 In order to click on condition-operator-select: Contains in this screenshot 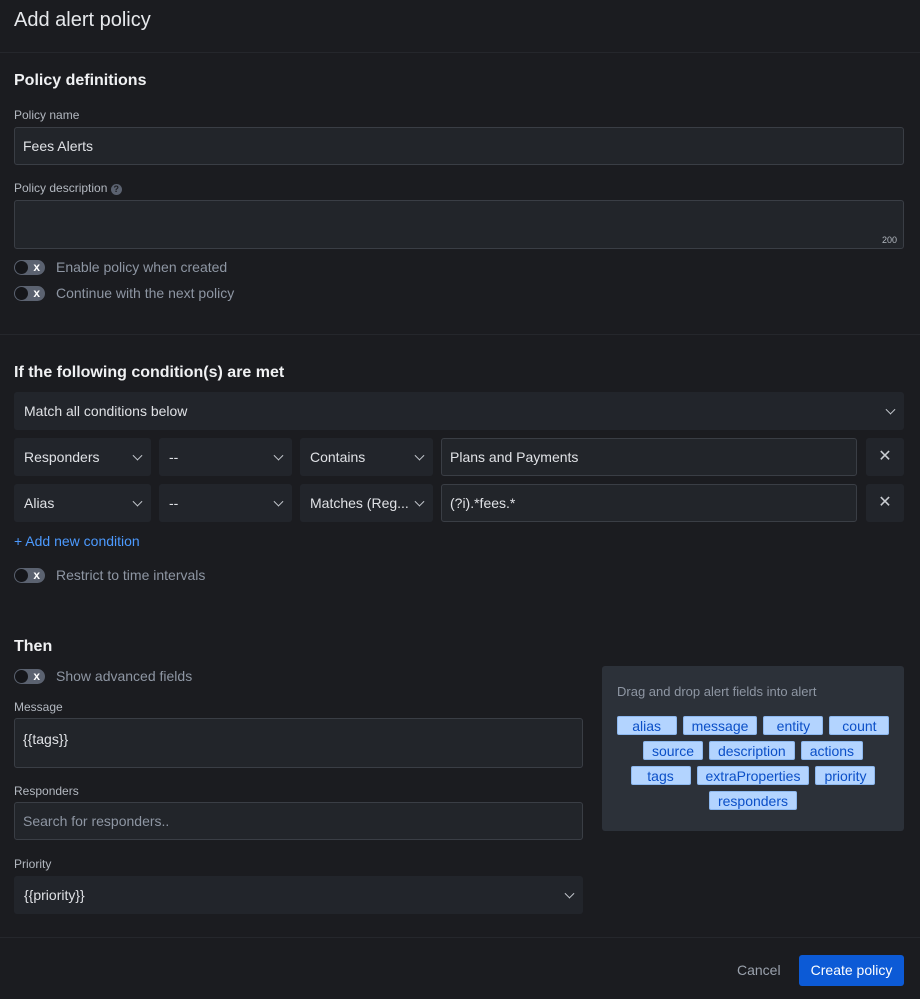, I will do `click(366, 457)`.